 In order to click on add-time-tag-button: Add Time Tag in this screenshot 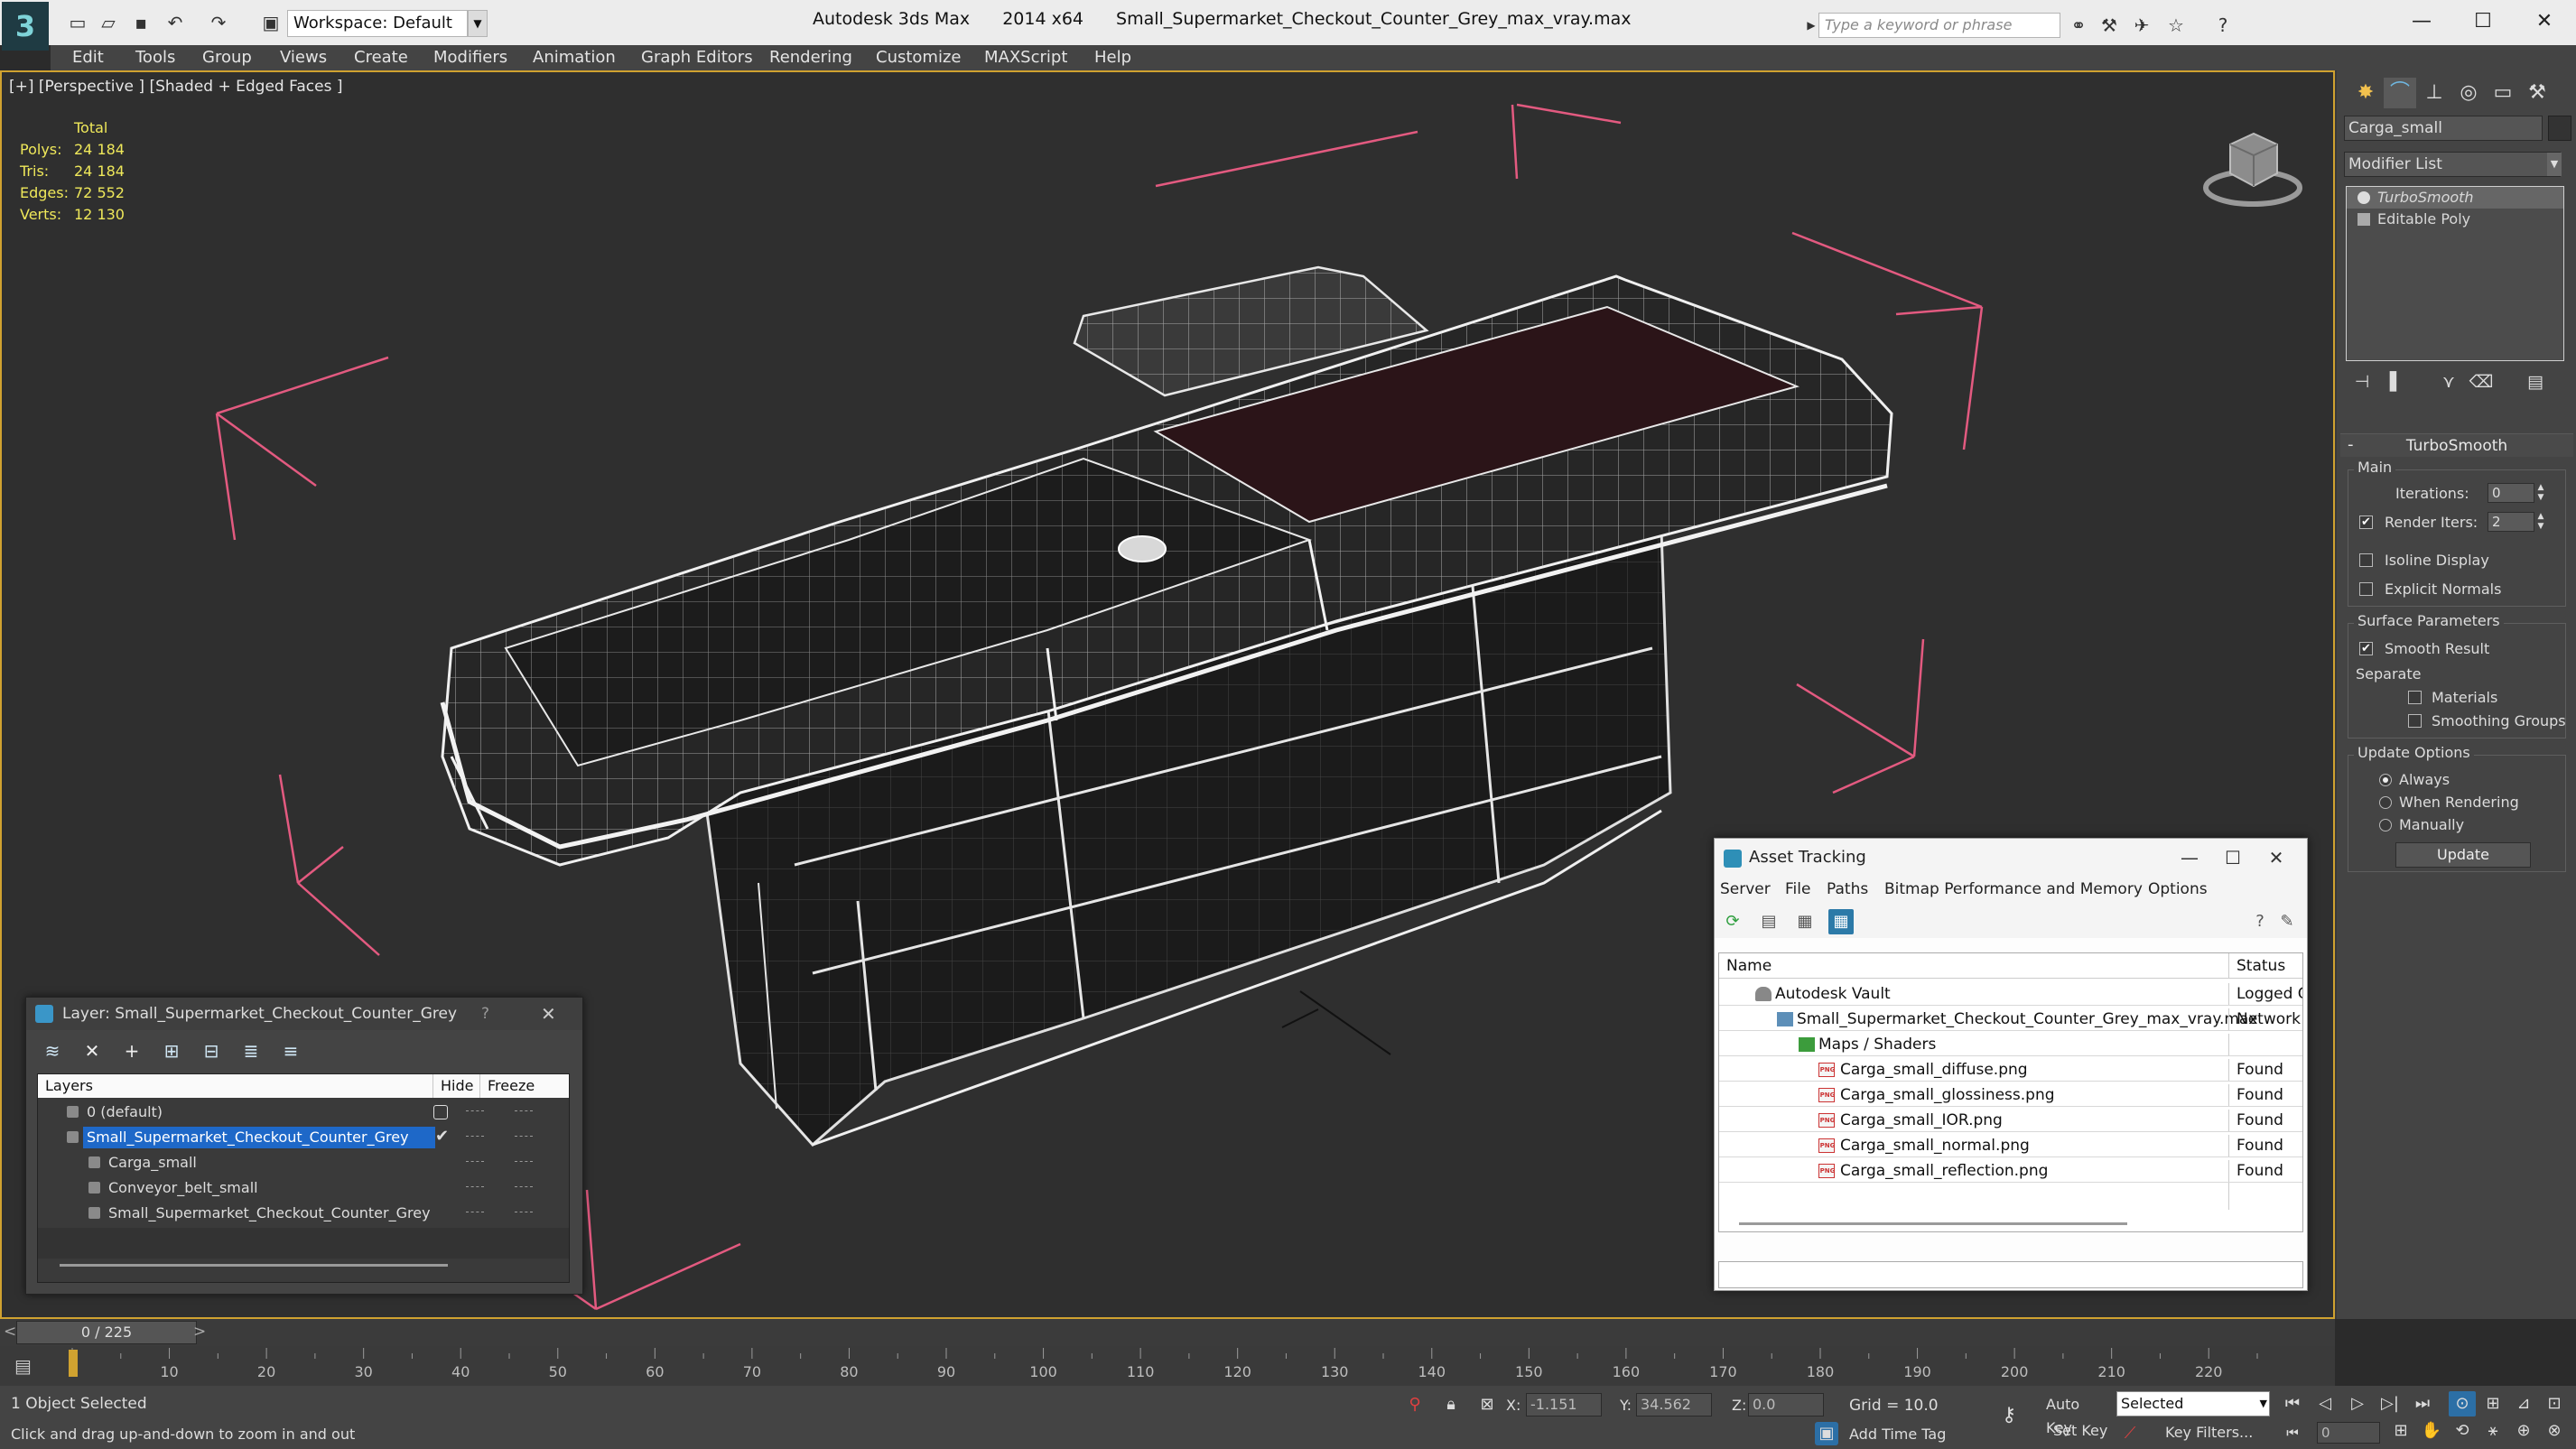, I will do `click(1897, 1434)`.